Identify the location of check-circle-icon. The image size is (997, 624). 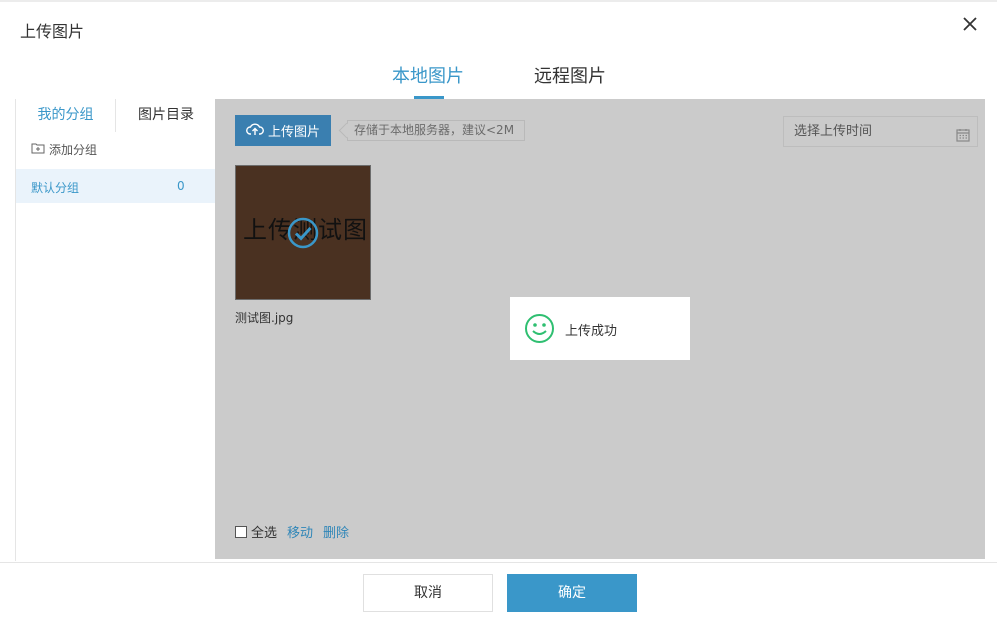
(303, 235).